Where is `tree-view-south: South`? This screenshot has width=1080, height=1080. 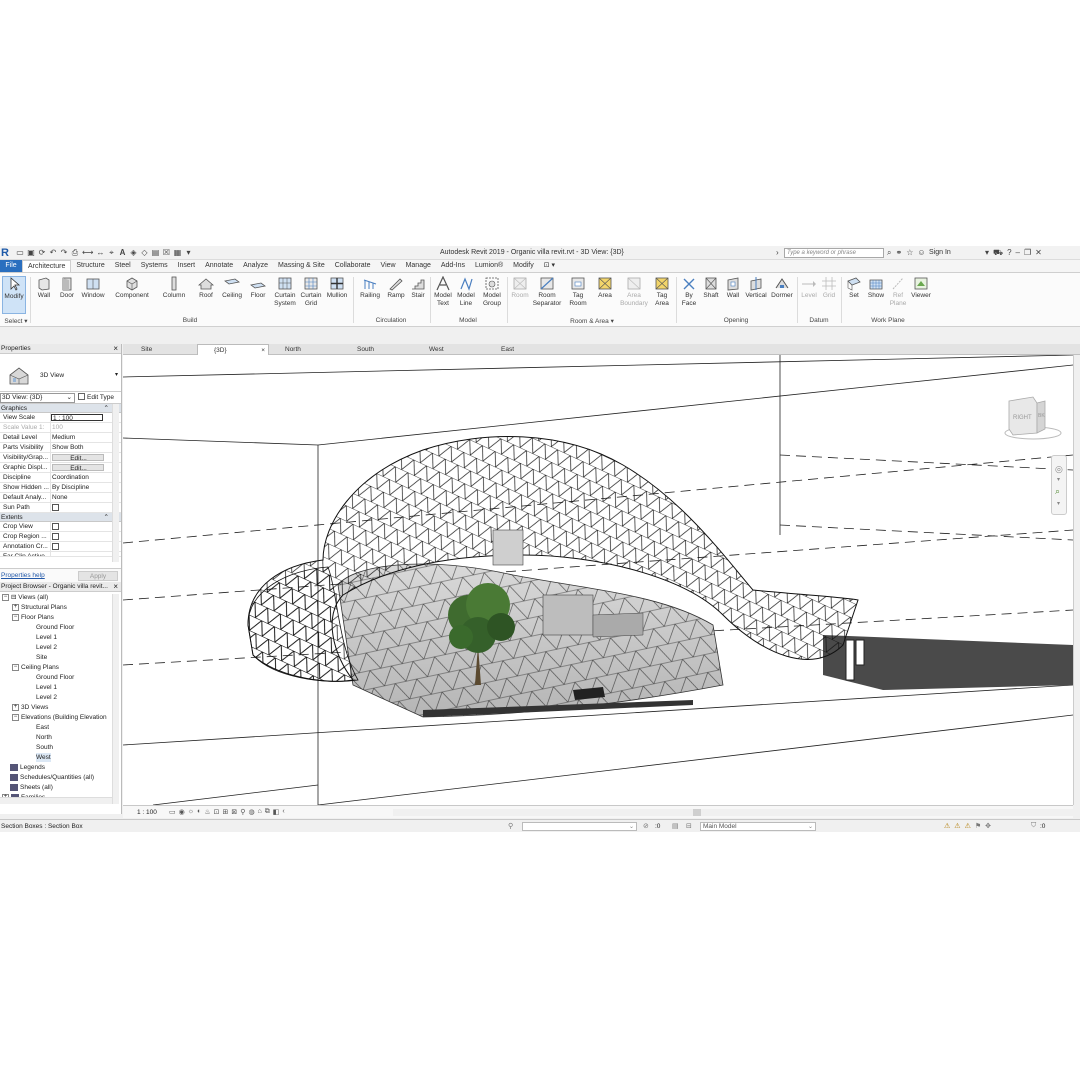
tree-view-south: South is located at coordinates (44, 747).